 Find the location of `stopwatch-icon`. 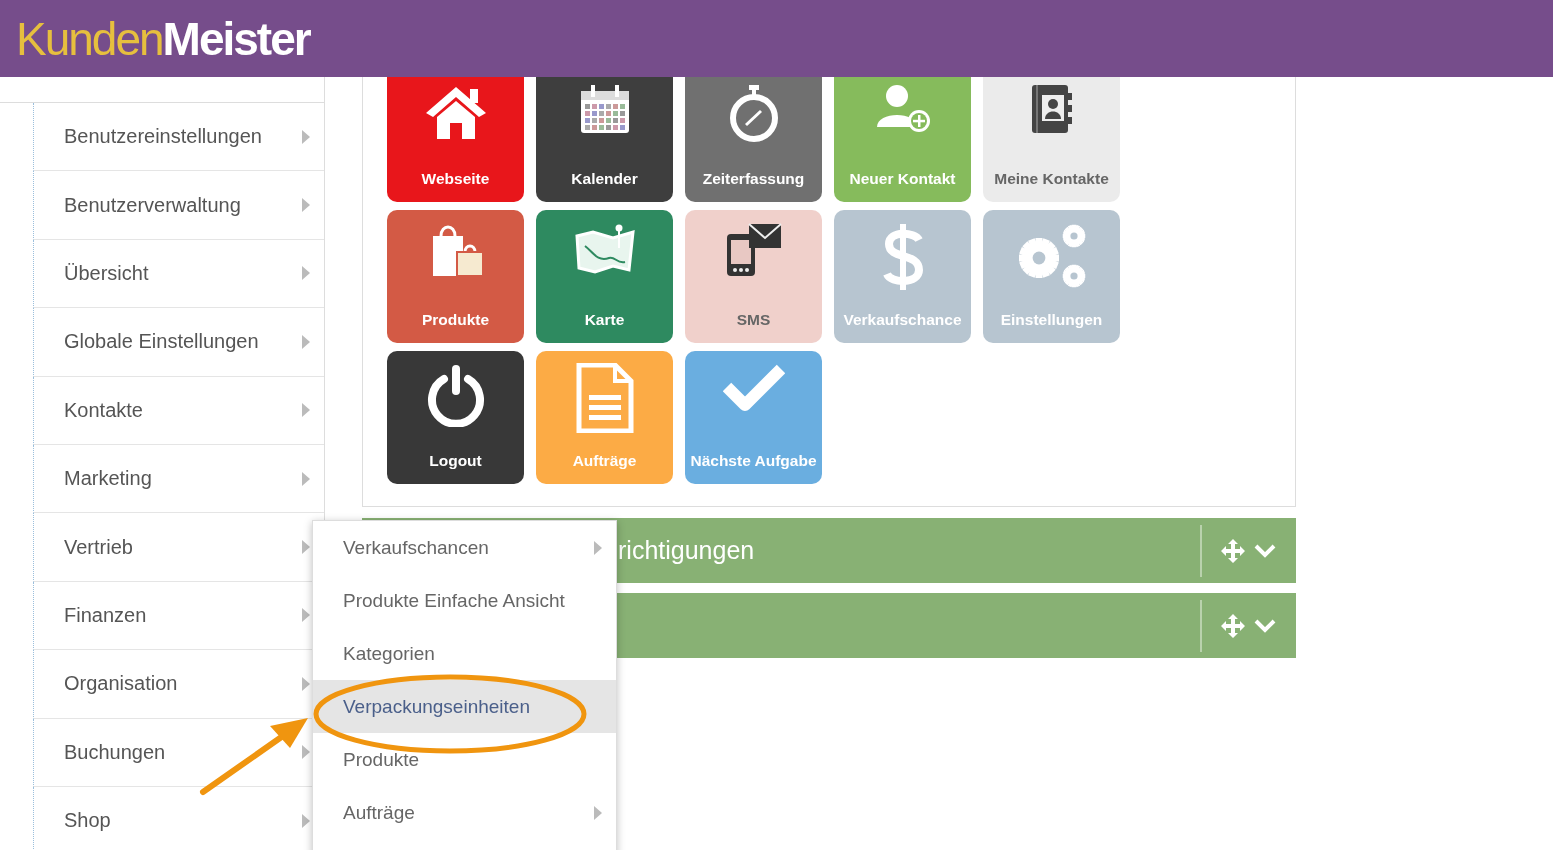

stopwatch-icon is located at coordinates (753, 113).